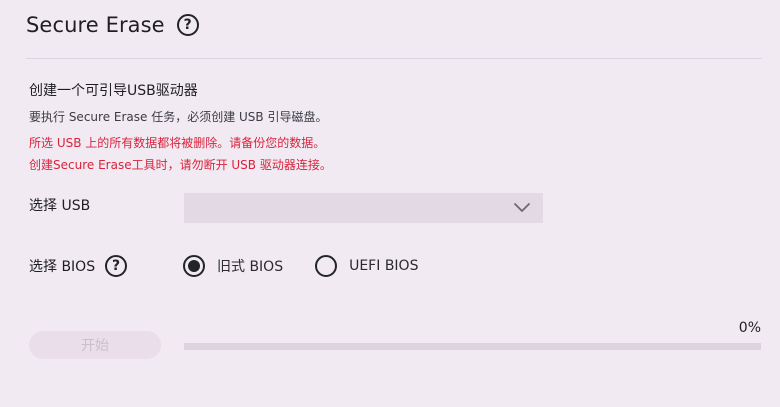 The image size is (780, 407). I want to click on progress-percent: 0%, so click(749, 328).